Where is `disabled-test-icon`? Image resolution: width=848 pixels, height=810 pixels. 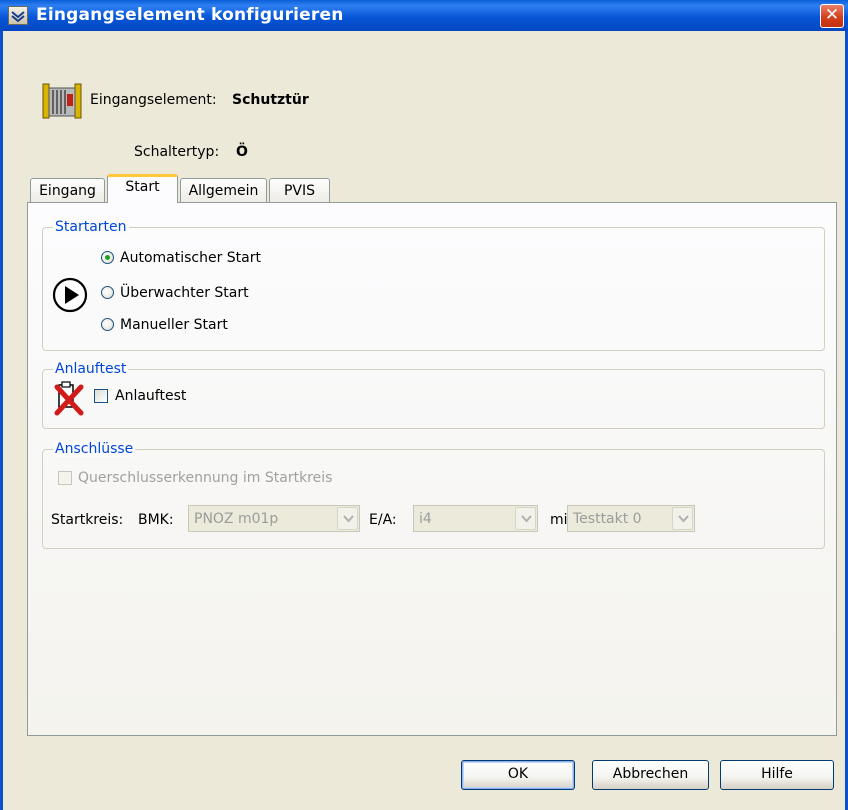
disabled-test-icon is located at coordinates (70, 398).